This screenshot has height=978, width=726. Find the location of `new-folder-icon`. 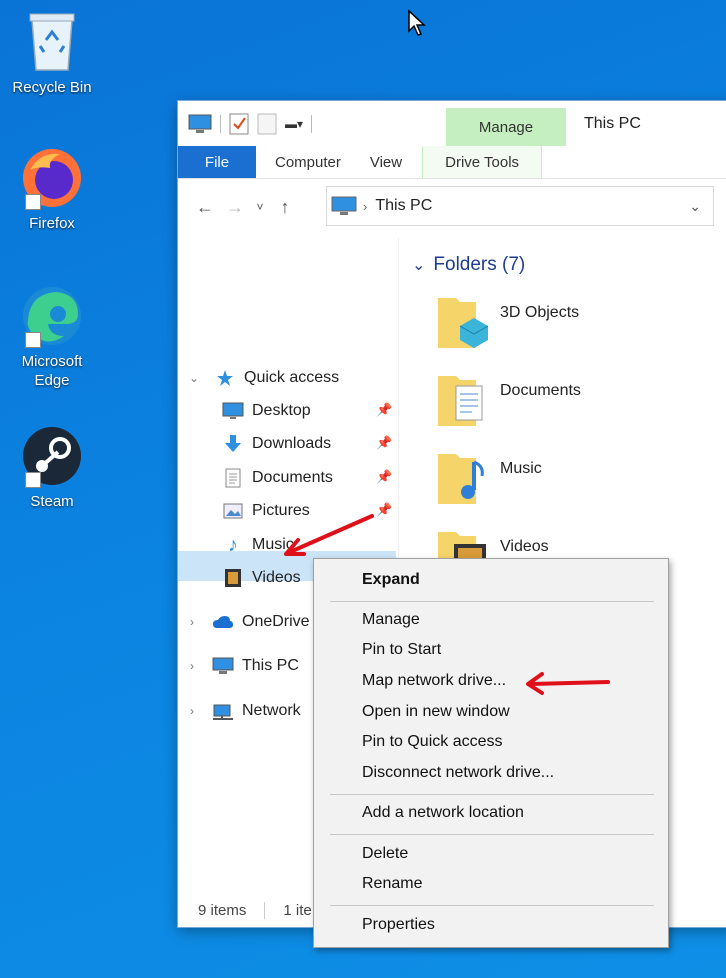

new-folder-icon is located at coordinates (267, 124).